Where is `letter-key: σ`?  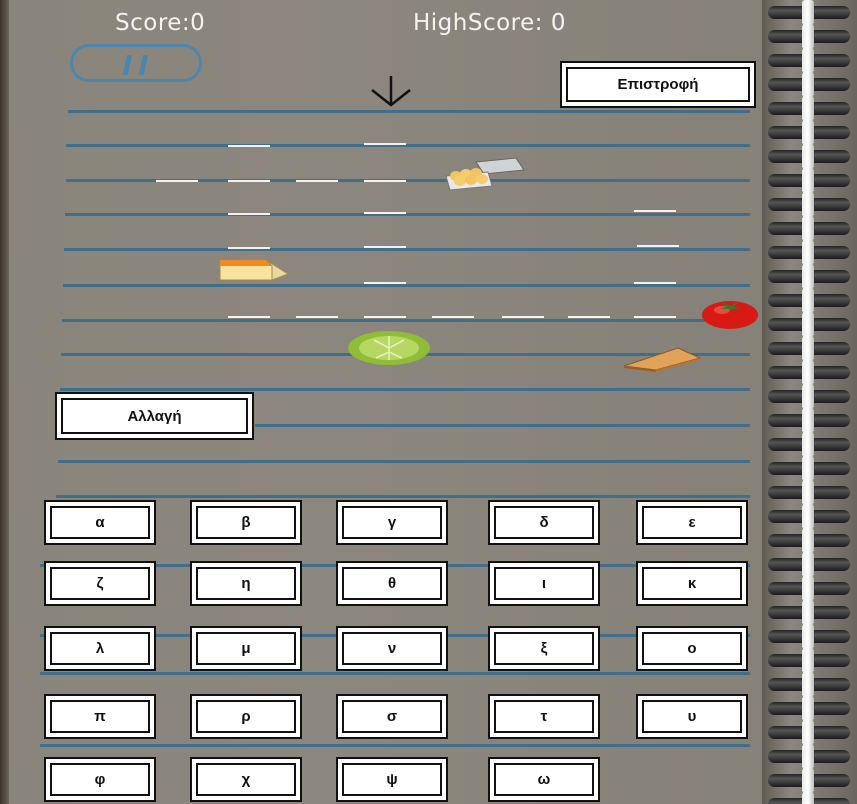 letter-key: σ is located at coordinates (392, 716).